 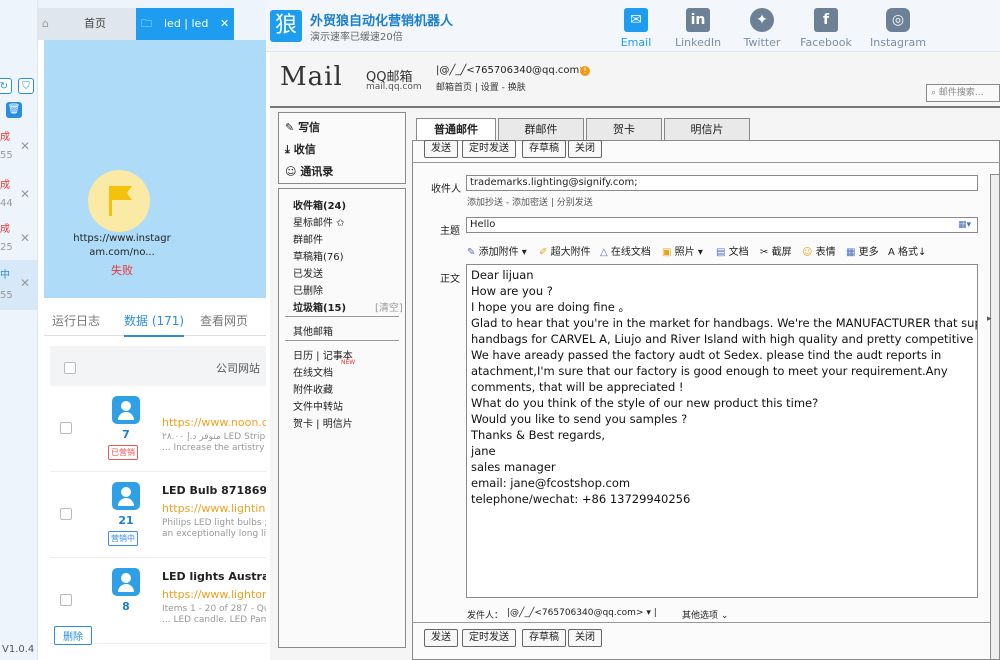 What do you see at coordinates (123, 452) in the screenshot?
I see `status-badge: 已营销` at bounding box center [123, 452].